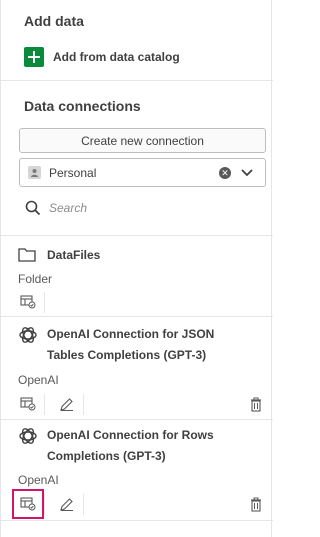  Describe the element at coordinates (142, 140) in the screenshot. I see `create-new-connection-button: Create new connection` at that location.